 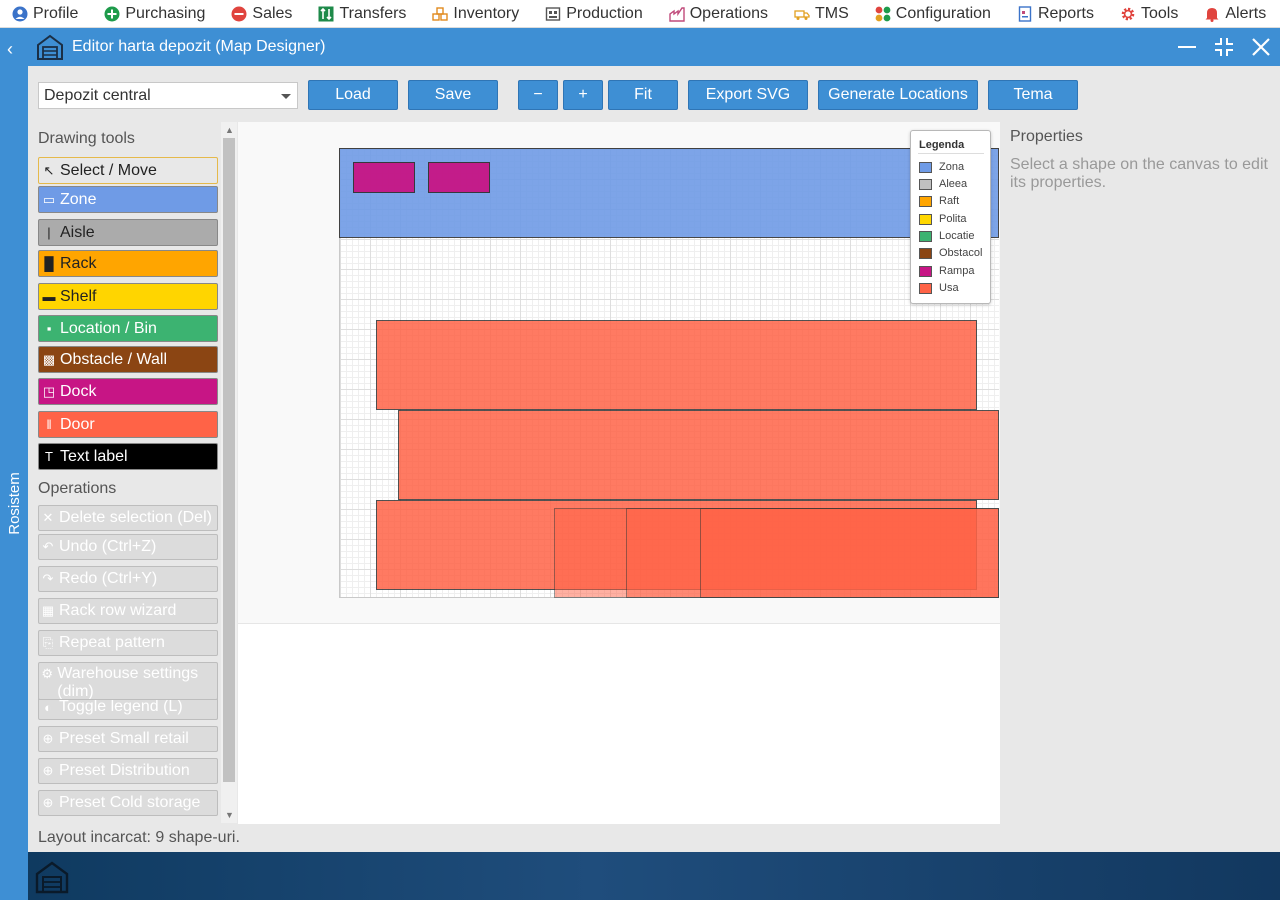 I want to click on tool-door: ‖ Door, so click(x=128, y=424).